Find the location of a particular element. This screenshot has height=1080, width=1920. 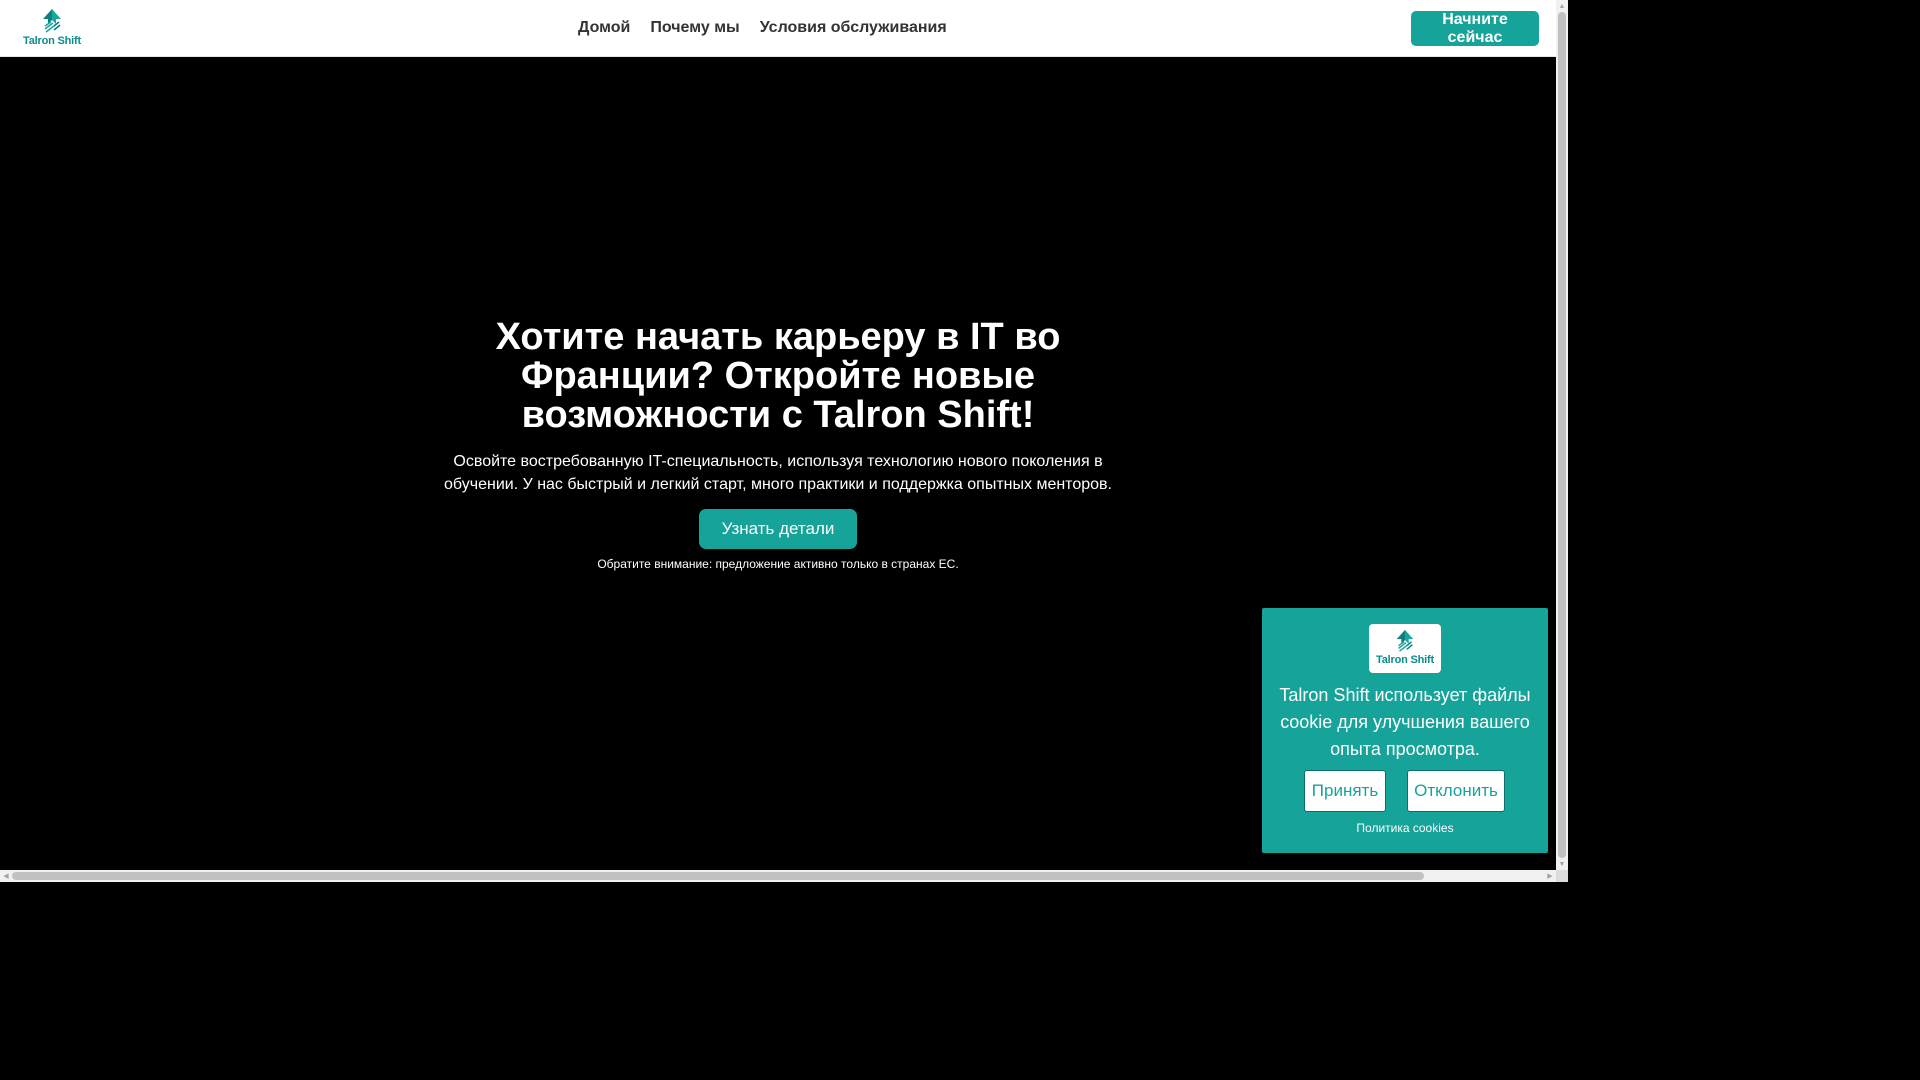

cookie-logo: Talron Shift is located at coordinates (1405, 648).